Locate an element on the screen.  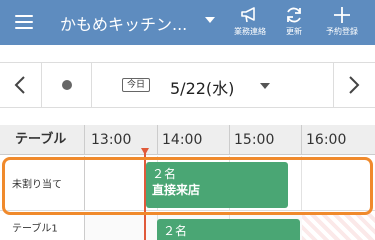
reservation-party-size: ２名 is located at coordinates (175, 231).